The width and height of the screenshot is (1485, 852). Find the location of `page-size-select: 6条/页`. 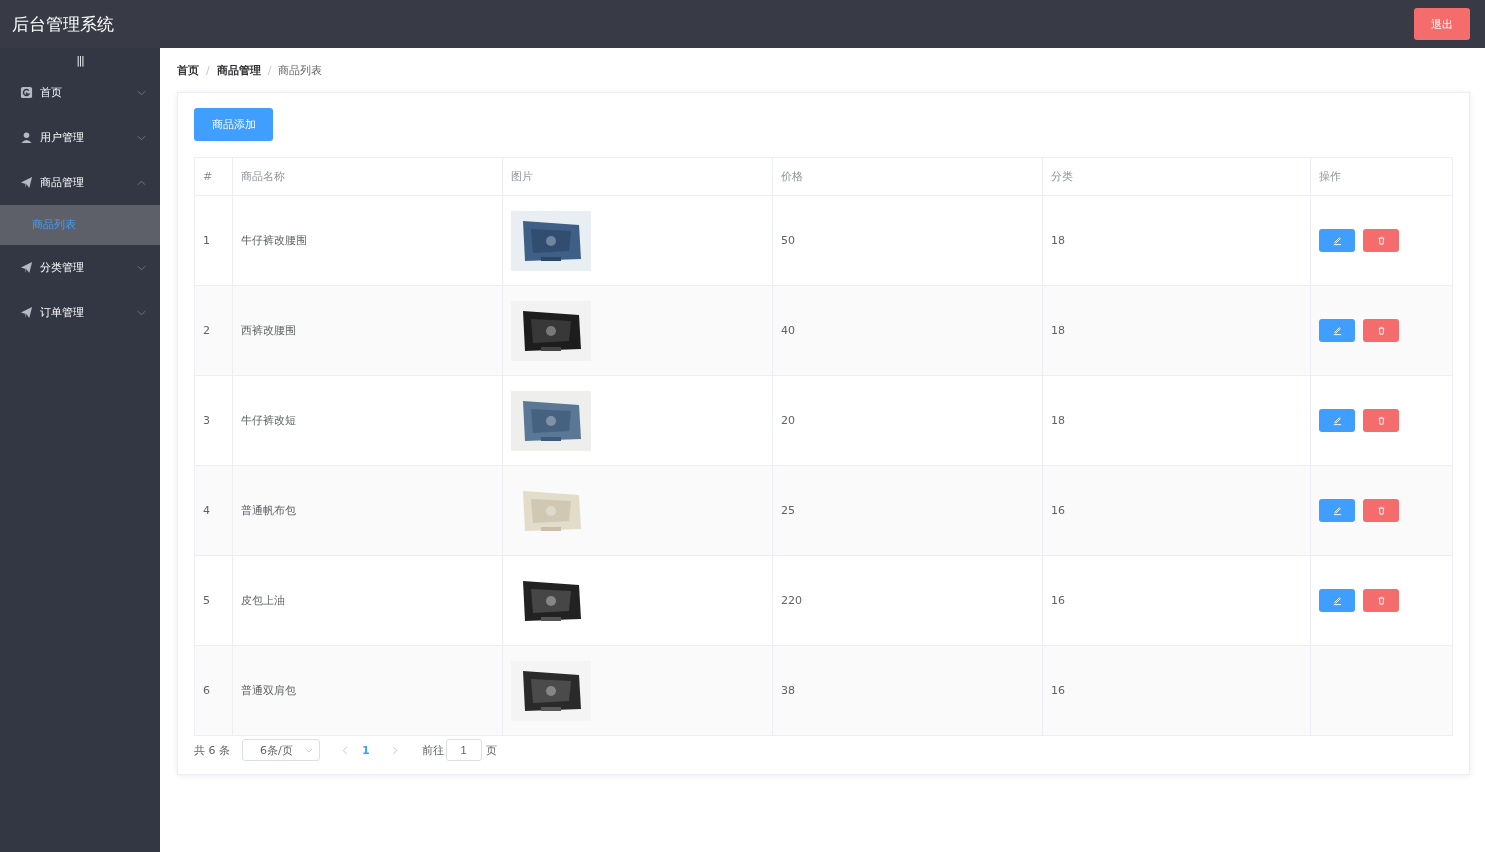

page-size-select: 6条/页 is located at coordinates (281, 750).